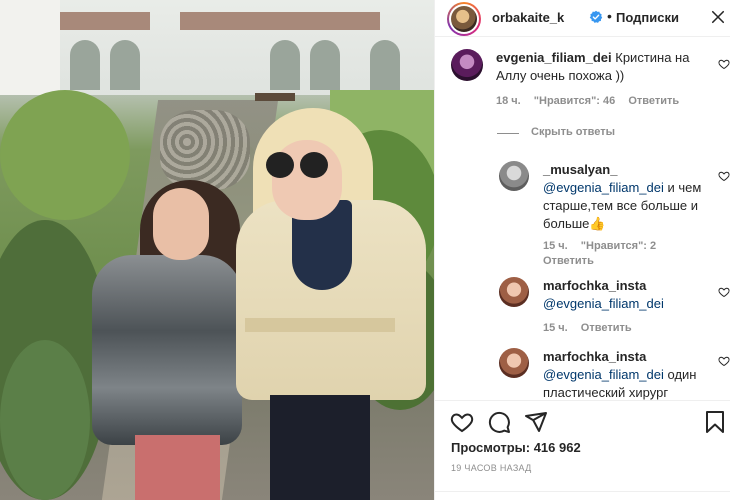 The width and height of the screenshot is (730, 500). I want to click on post-actions: Просмотры: 416 962 19 ЧАСОВ НАЗАД, so click(582, 450).